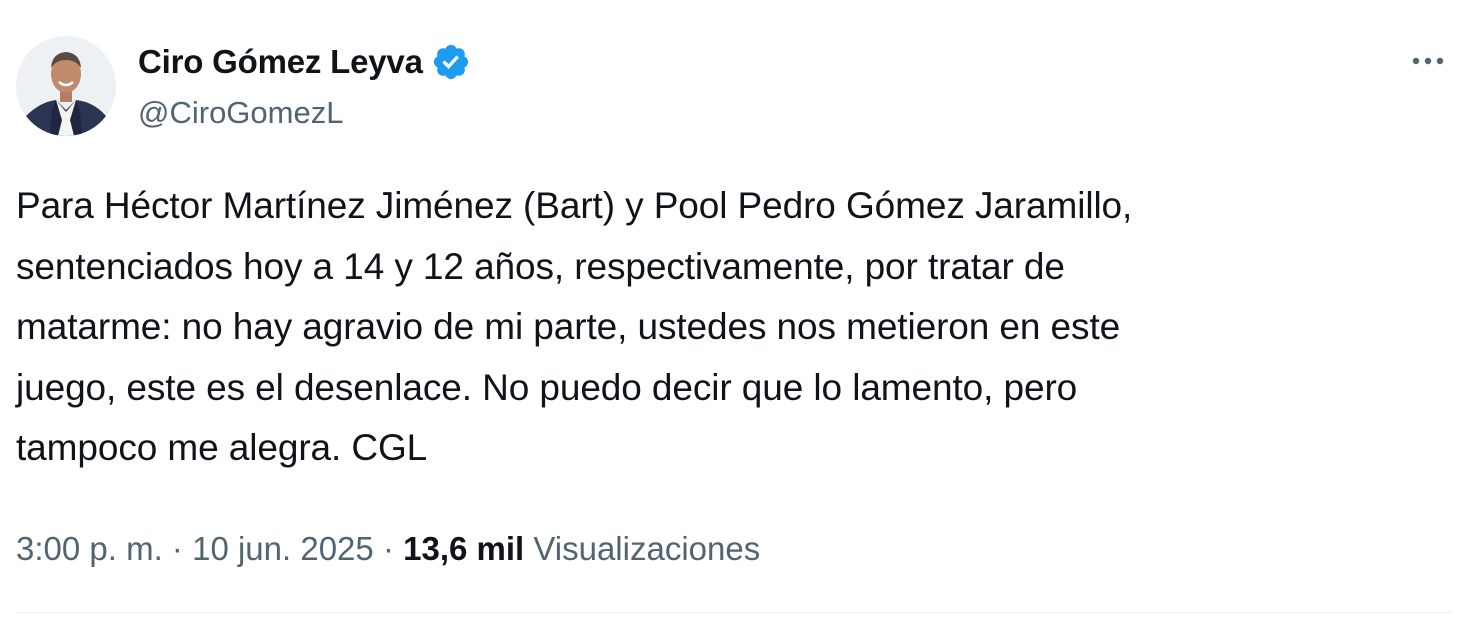 This screenshot has height=620, width=1459. Describe the element at coordinates (734, 612) in the screenshot. I see `divider` at that location.